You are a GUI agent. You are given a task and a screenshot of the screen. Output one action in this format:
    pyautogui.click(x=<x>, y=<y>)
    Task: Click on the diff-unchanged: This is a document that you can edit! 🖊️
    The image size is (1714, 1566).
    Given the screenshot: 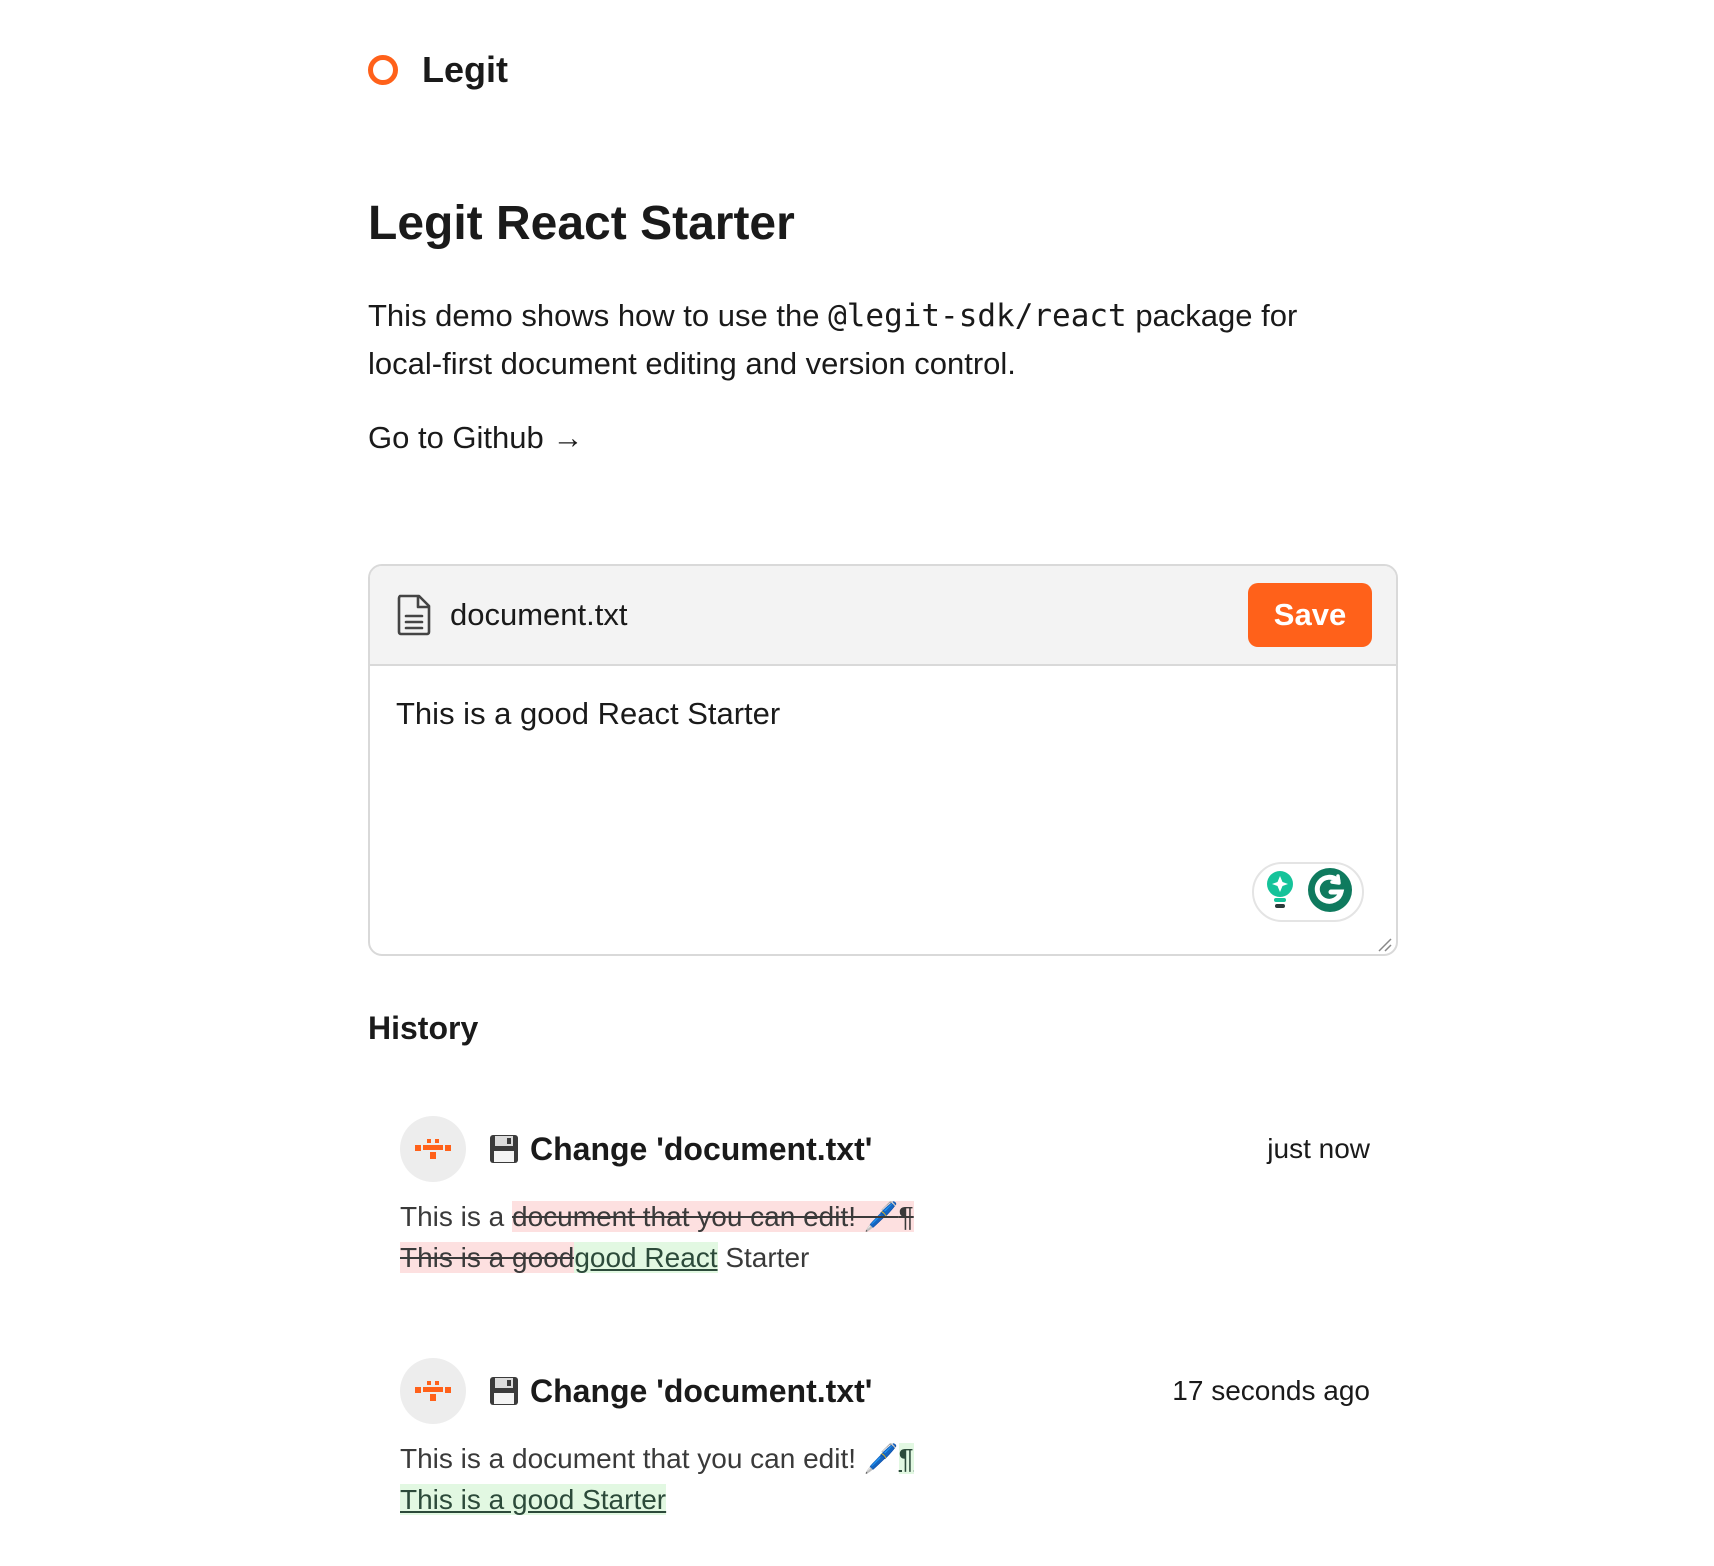 What is the action you would take?
    pyautogui.click(x=649, y=1458)
    